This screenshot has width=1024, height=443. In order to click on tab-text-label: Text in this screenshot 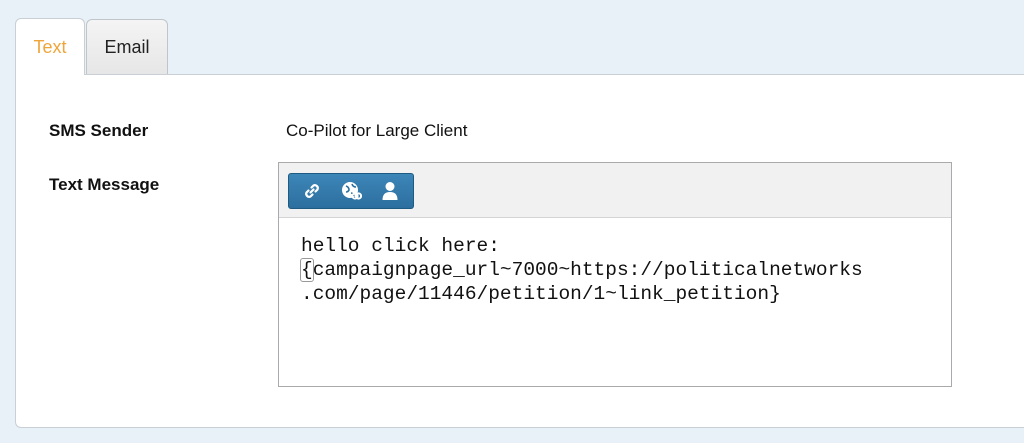, I will do `click(50, 46)`.